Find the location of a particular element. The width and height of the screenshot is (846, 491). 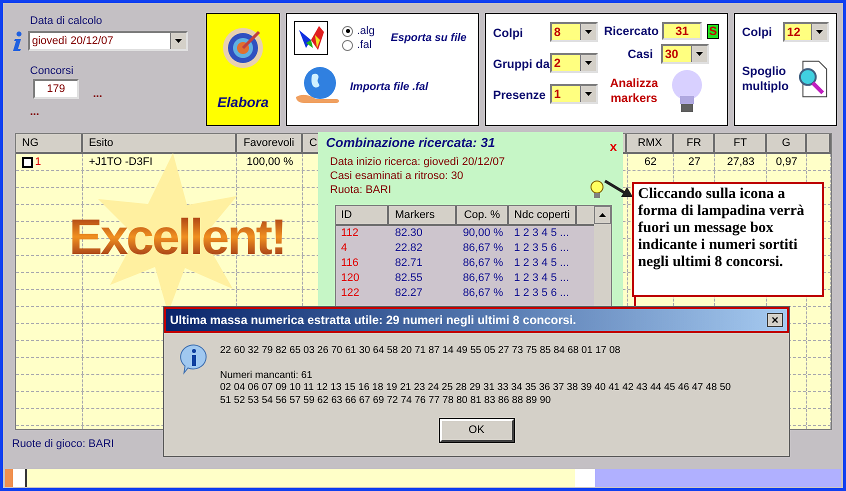

grid-cell-text: 112 is located at coordinates (350, 233).